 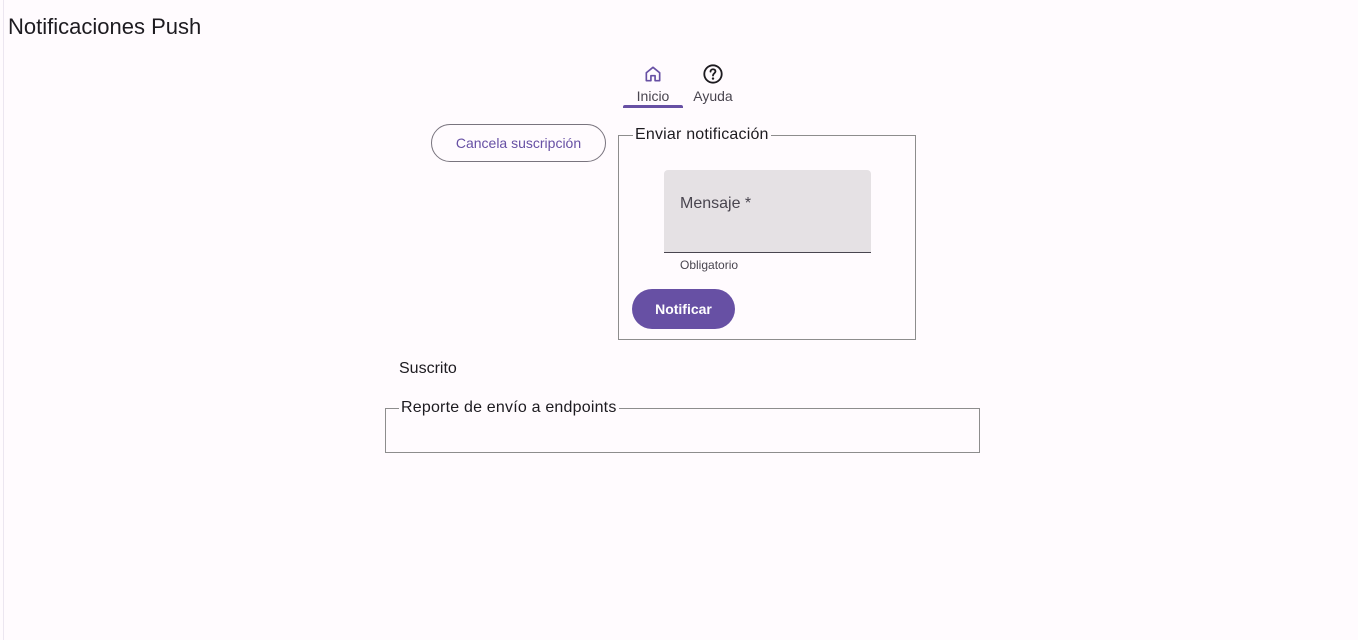 What do you see at coordinates (3, 320) in the screenshot?
I see `page-edge` at bounding box center [3, 320].